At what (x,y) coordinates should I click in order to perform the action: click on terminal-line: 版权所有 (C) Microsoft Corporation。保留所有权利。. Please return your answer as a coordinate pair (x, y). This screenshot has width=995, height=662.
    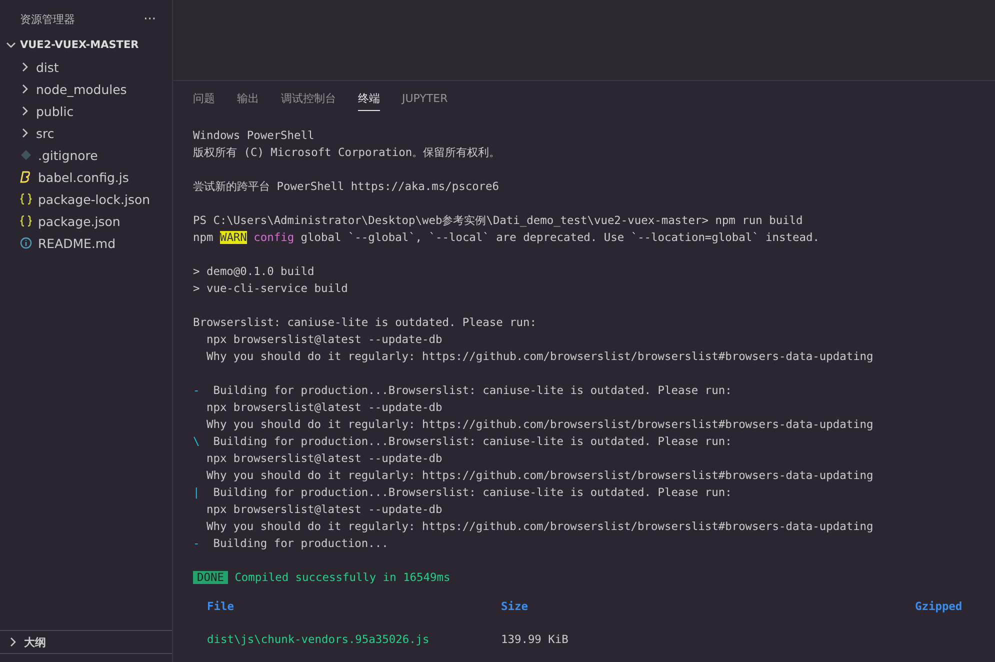
    Looking at the image, I should click on (347, 153).